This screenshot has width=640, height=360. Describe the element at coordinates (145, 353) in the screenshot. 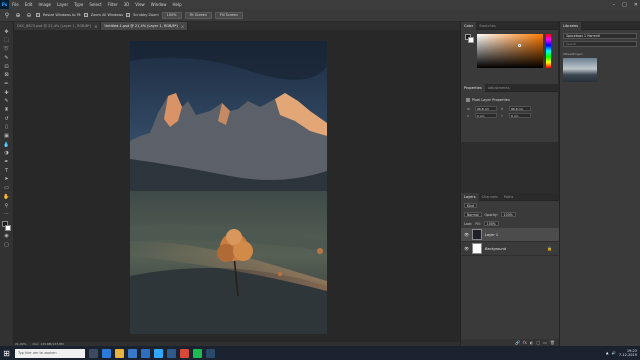

I see `mail-icon` at that location.